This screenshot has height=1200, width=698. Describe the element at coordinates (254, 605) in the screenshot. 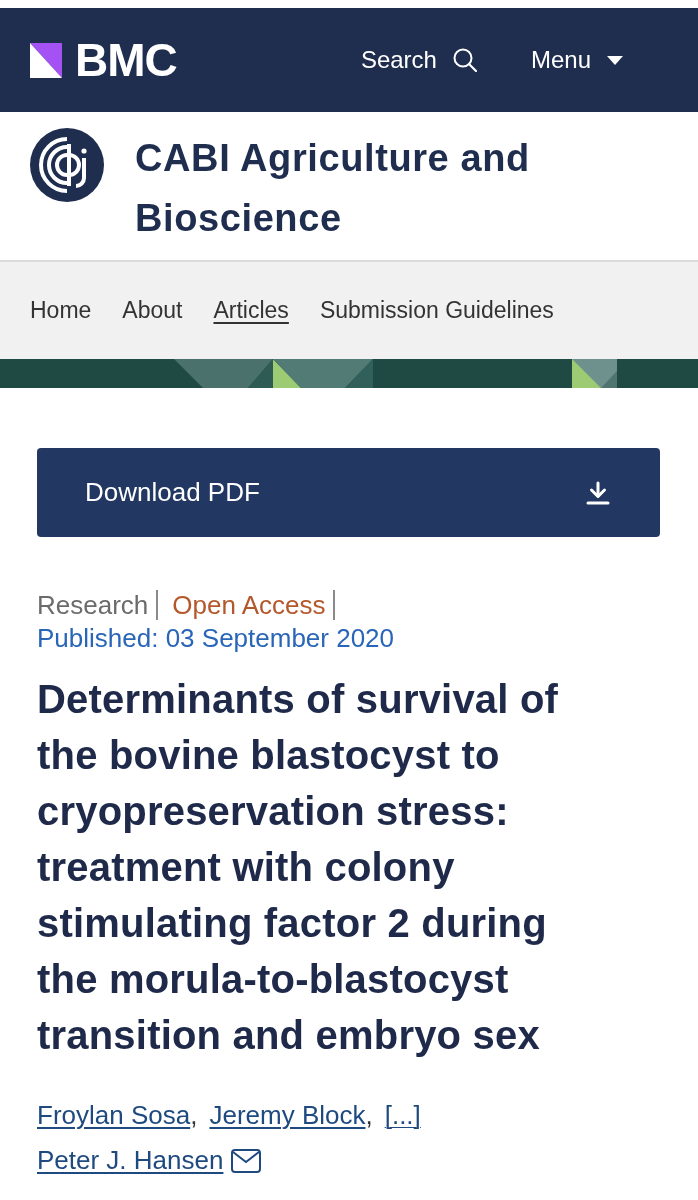

I see `open-access-label: Open Access` at that location.